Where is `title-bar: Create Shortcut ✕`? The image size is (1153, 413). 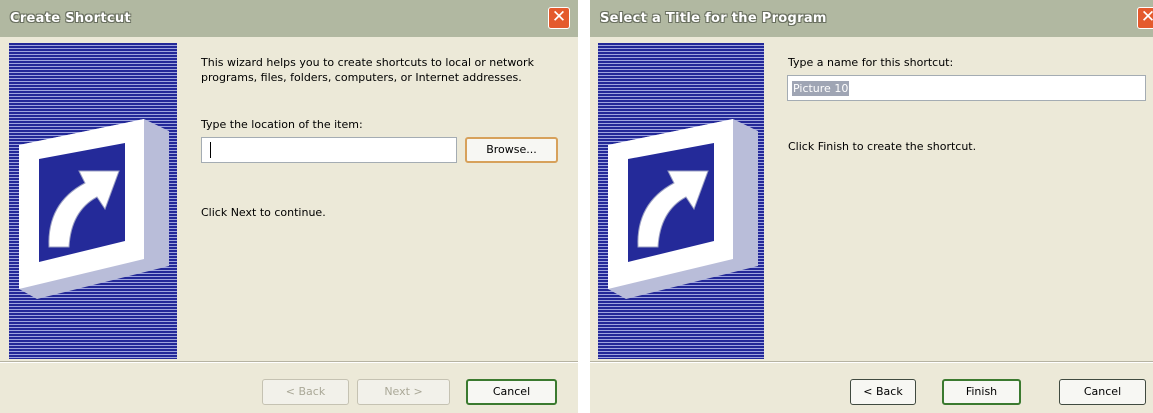
title-bar: Create Shortcut ✕ is located at coordinates (289, 18).